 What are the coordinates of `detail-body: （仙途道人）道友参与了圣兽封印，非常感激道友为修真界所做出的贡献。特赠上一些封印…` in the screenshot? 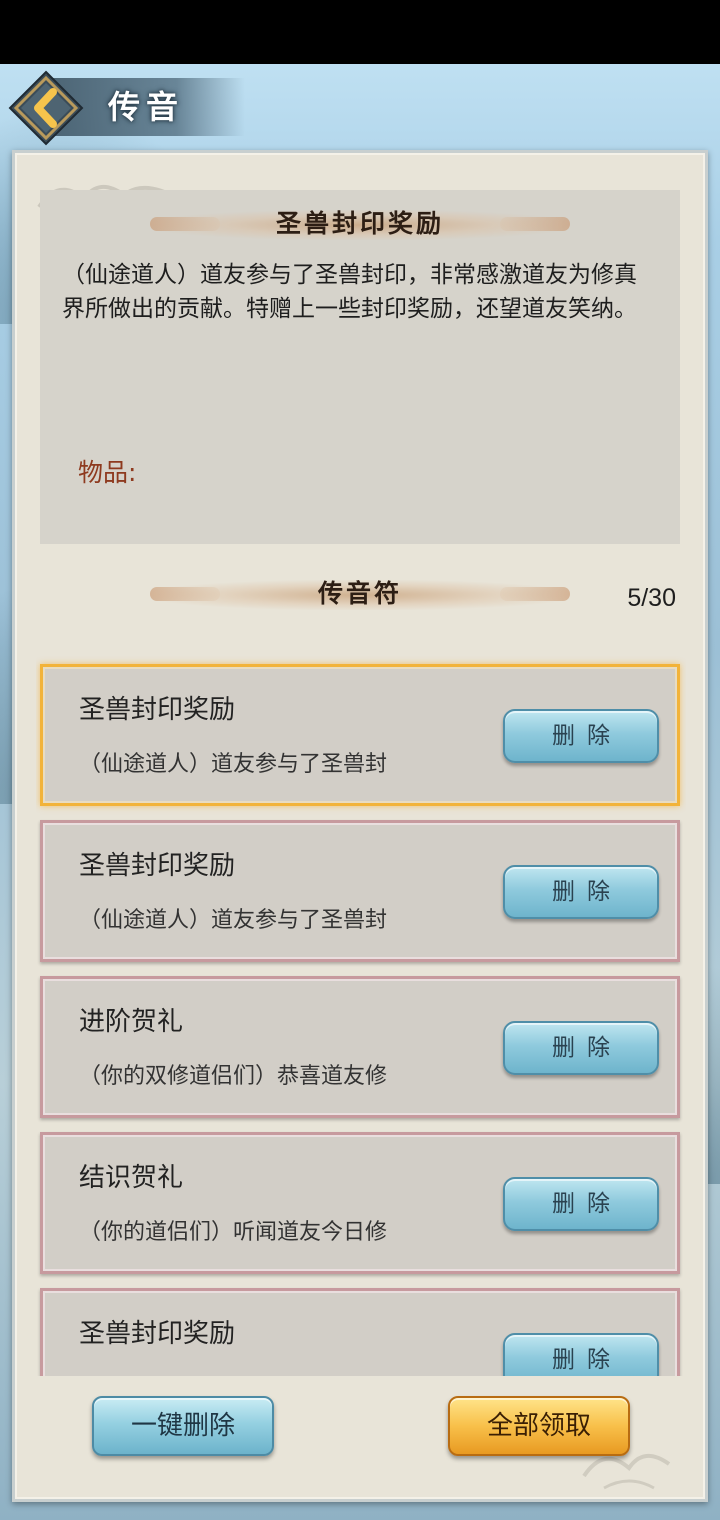 It's located at (349, 292).